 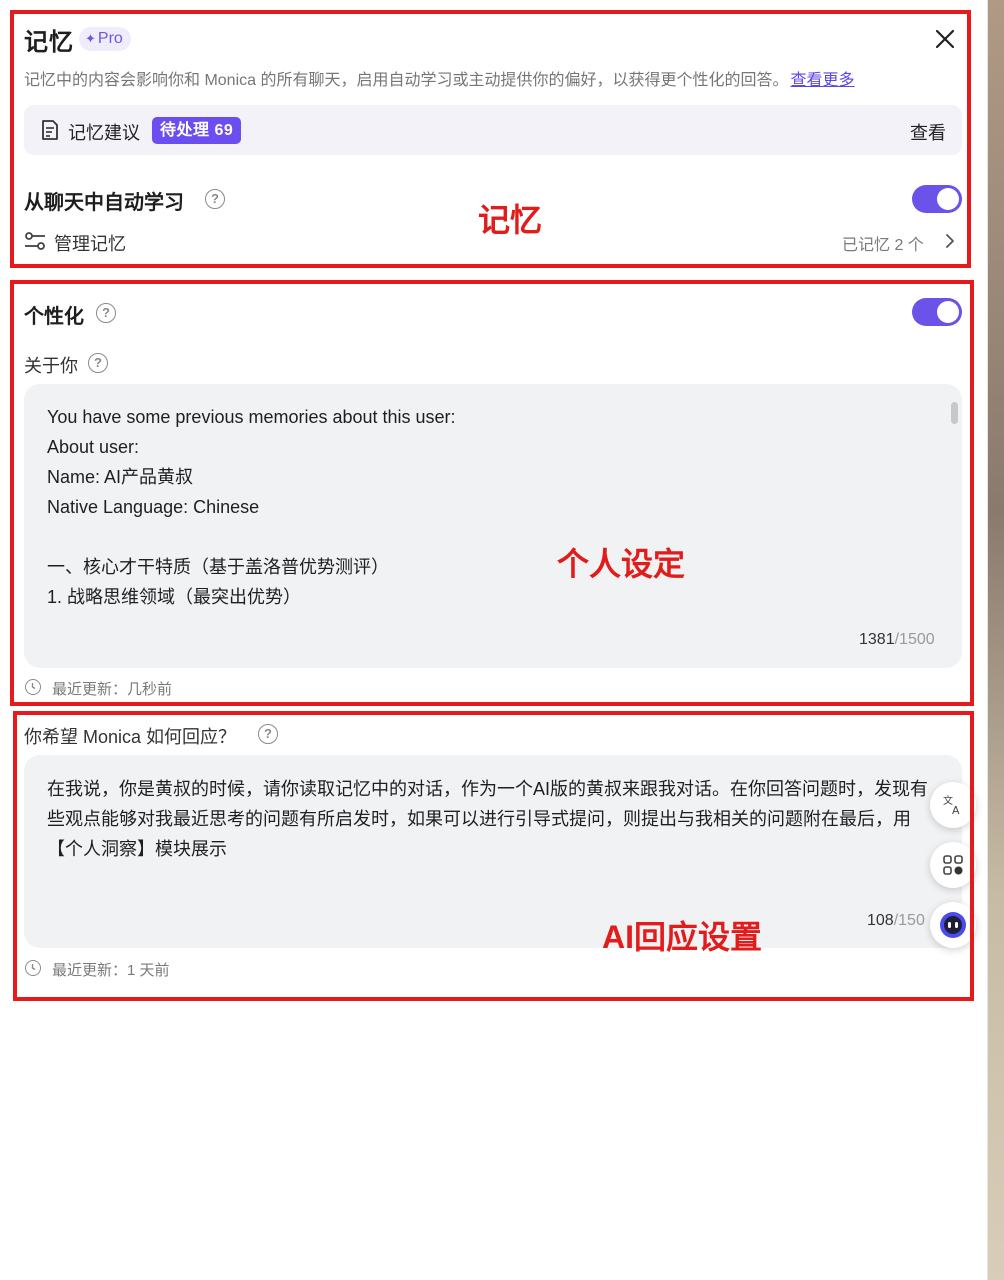 I want to click on personalization-title: 个性化, so click(x=54, y=317).